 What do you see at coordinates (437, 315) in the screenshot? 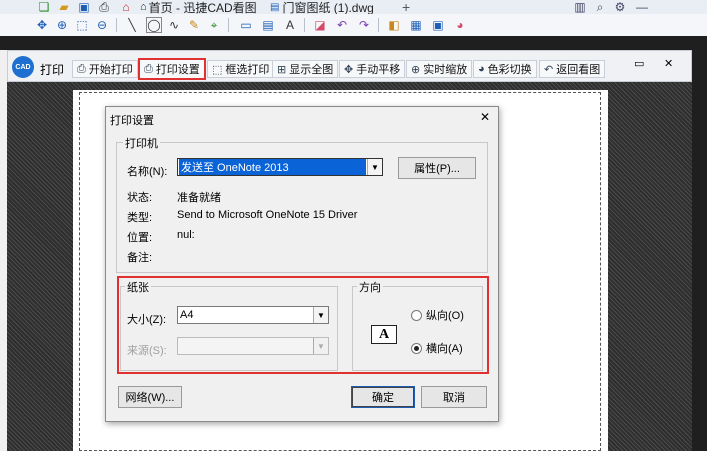
I see `portrait-radio-option: 纵向(O)` at bounding box center [437, 315].